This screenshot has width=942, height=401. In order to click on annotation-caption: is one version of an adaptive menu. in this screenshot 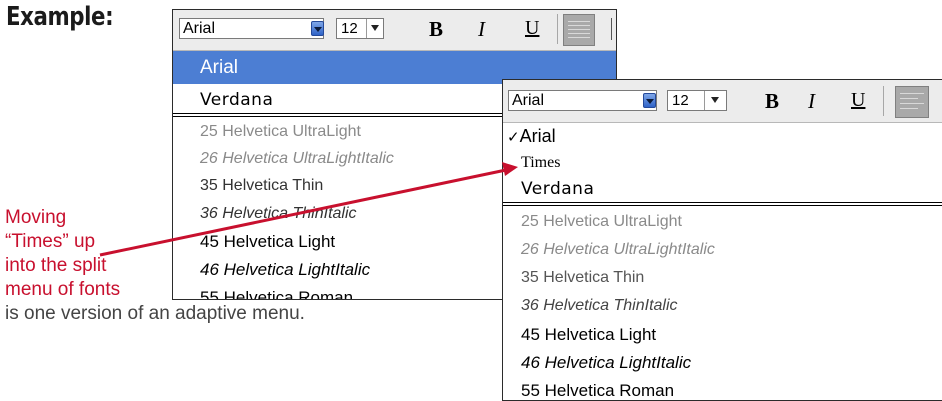, I will do `click(155, 313)`.